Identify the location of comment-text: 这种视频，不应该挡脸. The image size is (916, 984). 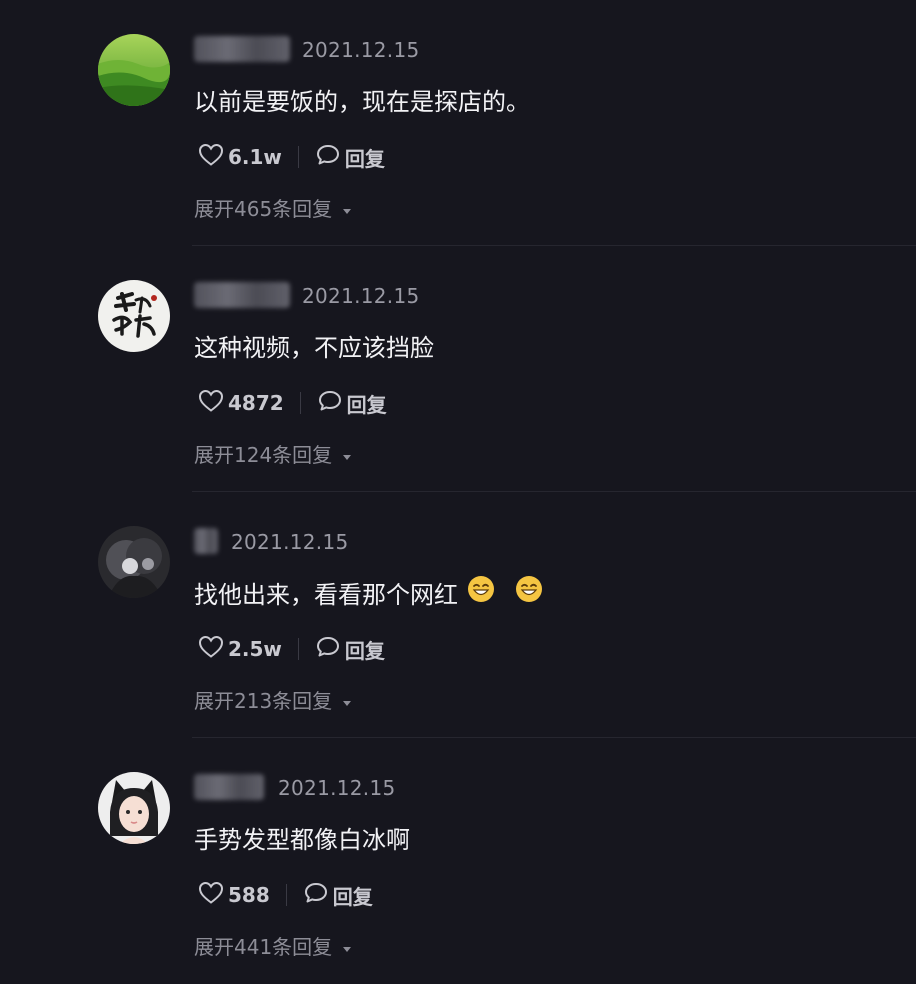
(314, 348).